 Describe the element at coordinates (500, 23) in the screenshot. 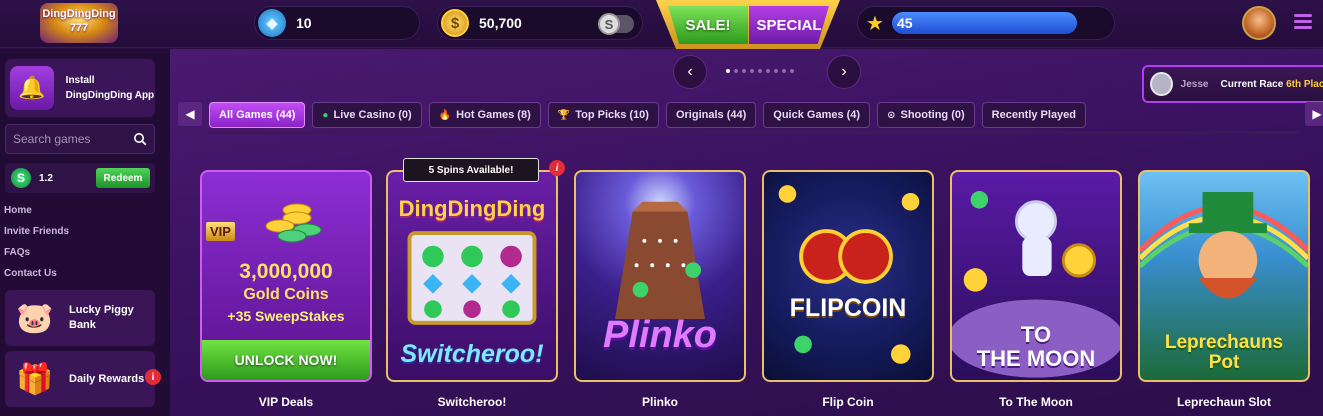

I see `coins-value: 50,700` at that location.